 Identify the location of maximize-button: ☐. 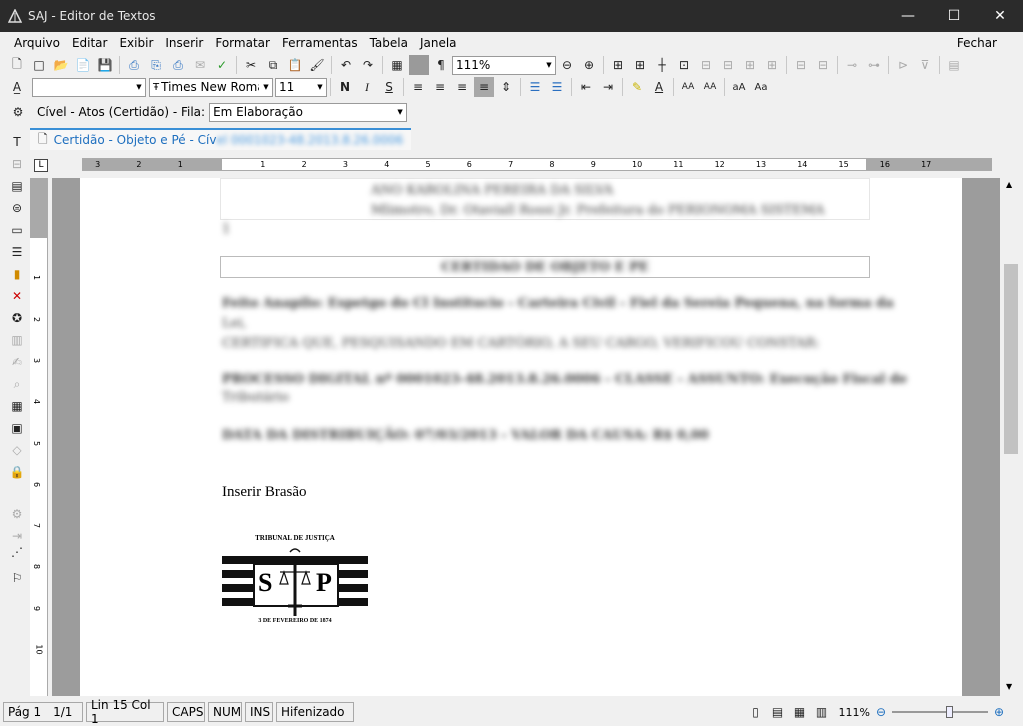
(954, 16).